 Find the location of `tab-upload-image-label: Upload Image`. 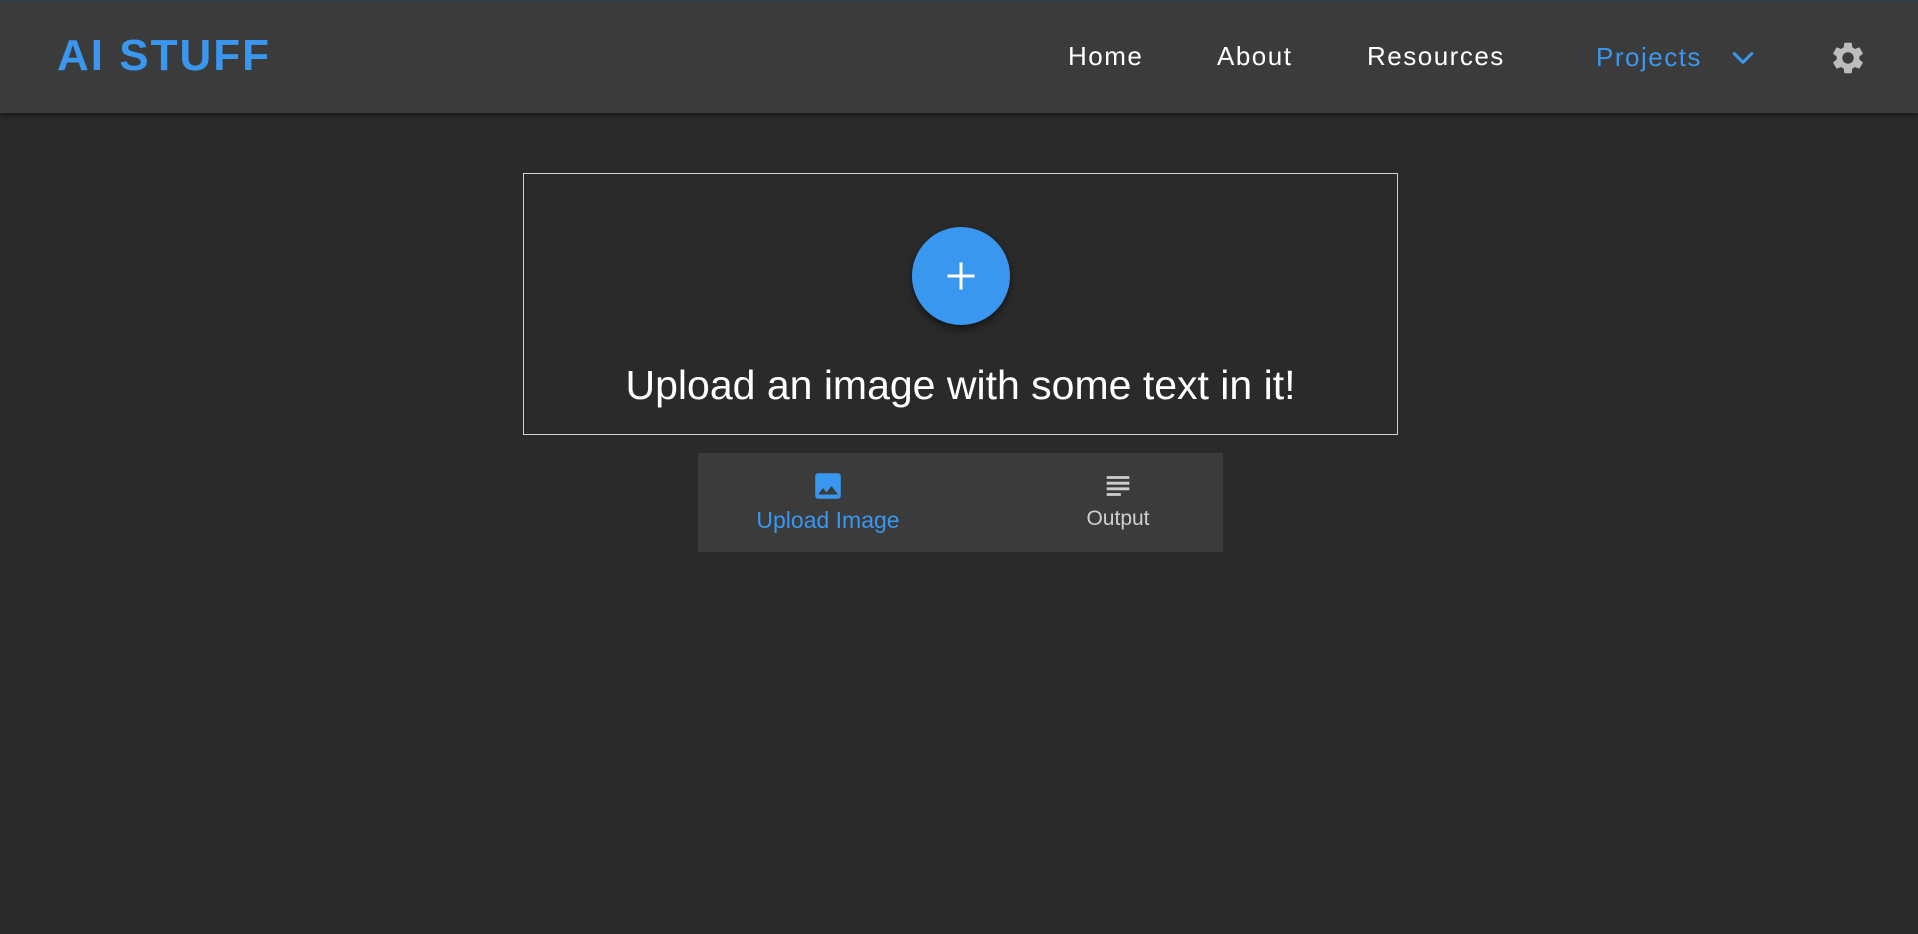

tab-upload-image-label: Upload Image is located at coordinates (828, 520).